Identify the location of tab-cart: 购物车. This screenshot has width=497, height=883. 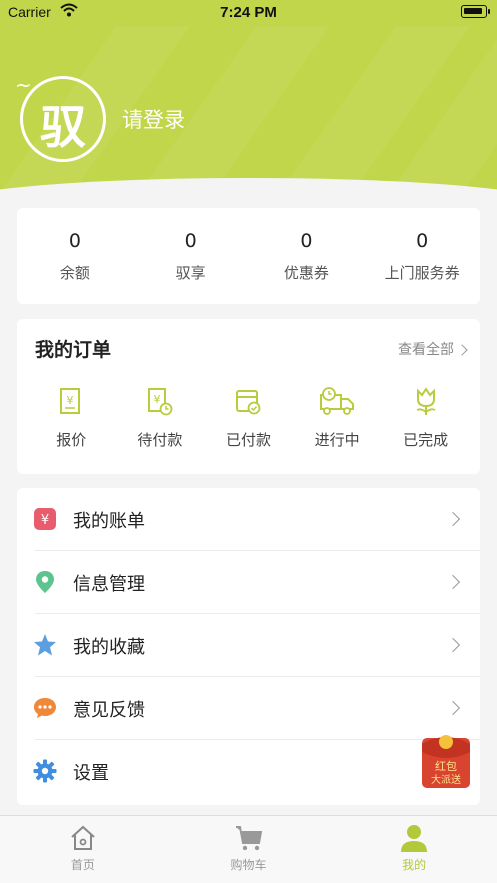
(249, 849).